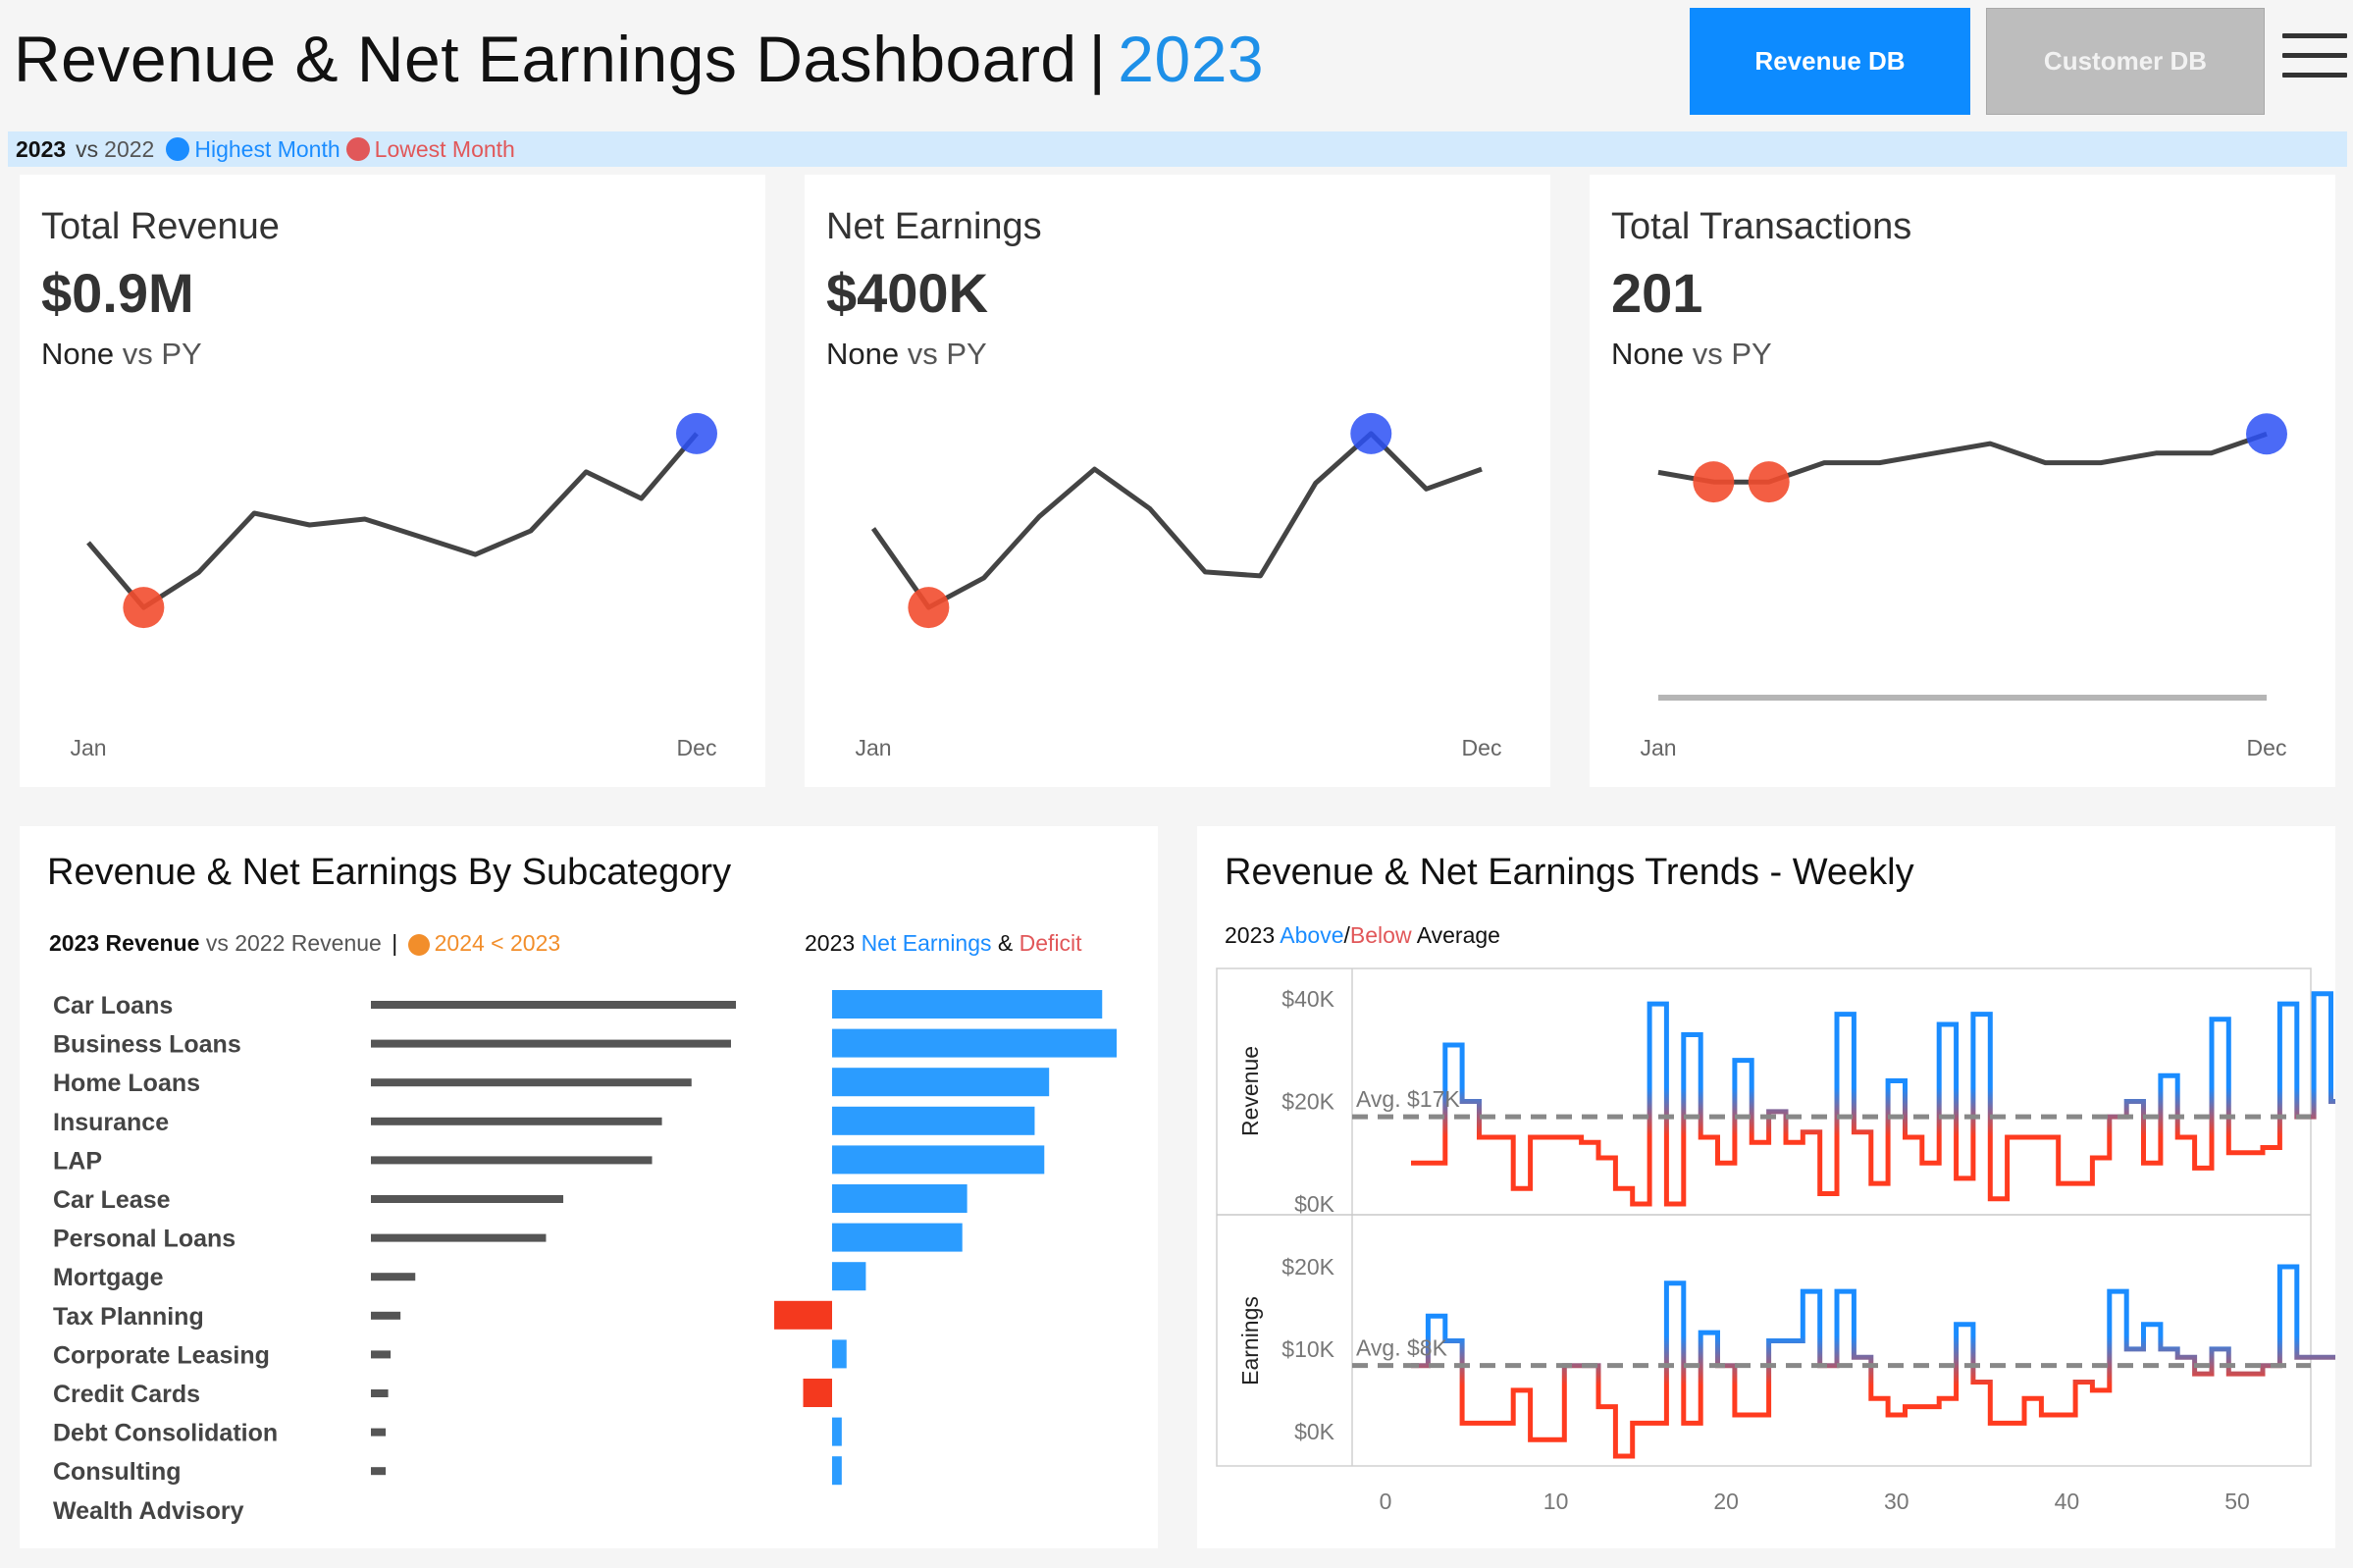 This screenshot has width=2353, height=1568. What do you see at coordinates (144, 1240) in the screenshot?
I see `category-label: Personal Loans` at bounding box center [144, 1240].